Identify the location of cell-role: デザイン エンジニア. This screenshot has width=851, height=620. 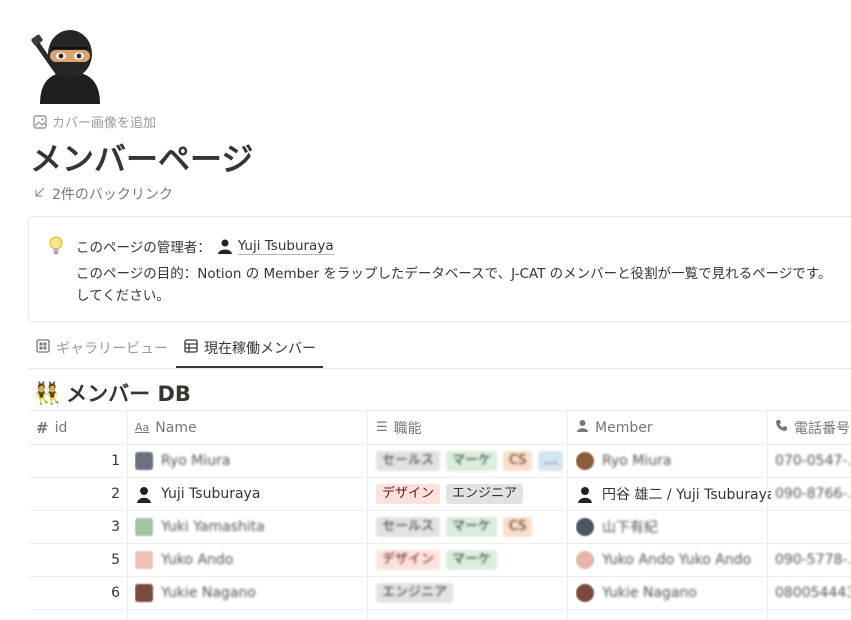
(473, 493).